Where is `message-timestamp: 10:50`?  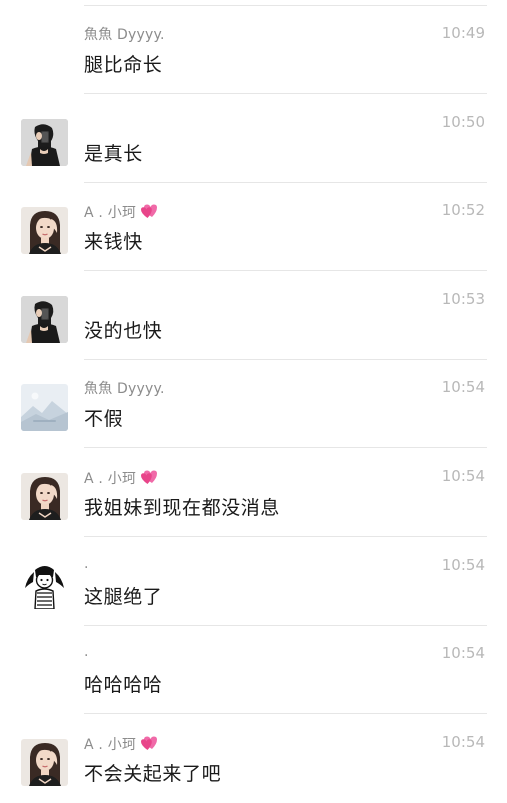 message-timestamp: 10:50 is located at coordinates (463, 121).